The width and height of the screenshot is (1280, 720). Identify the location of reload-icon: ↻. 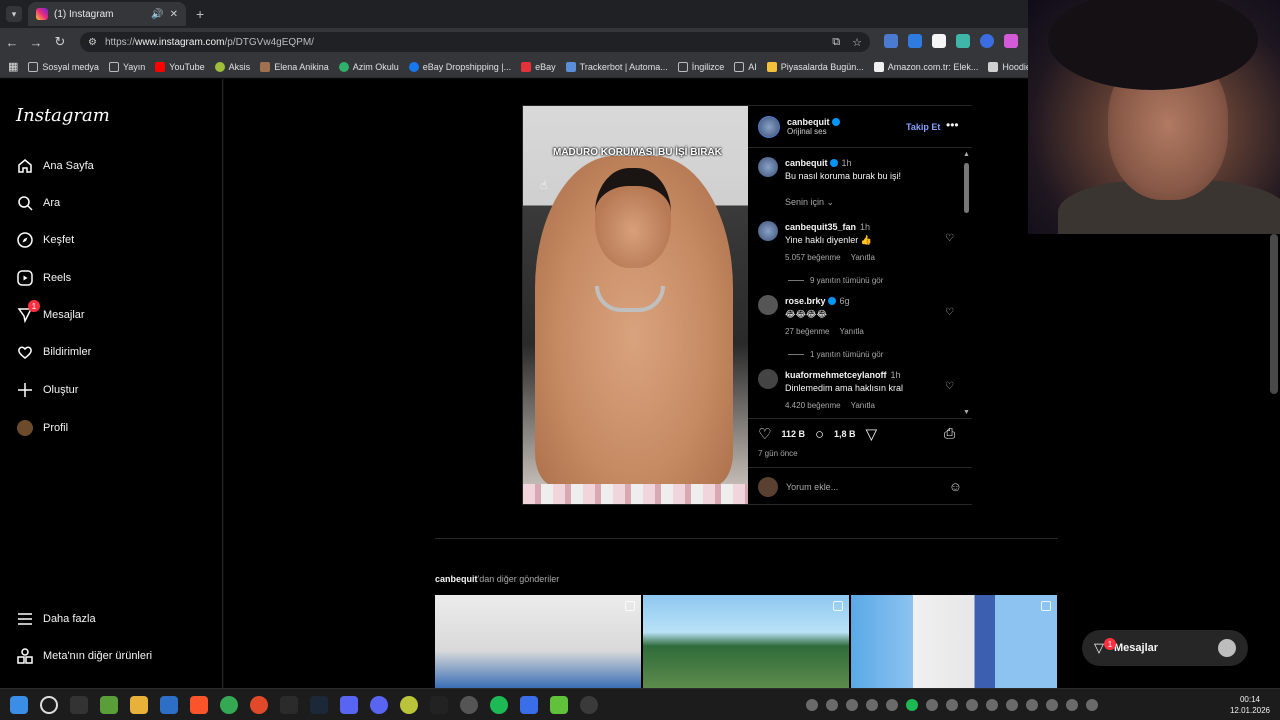
(60, 42).